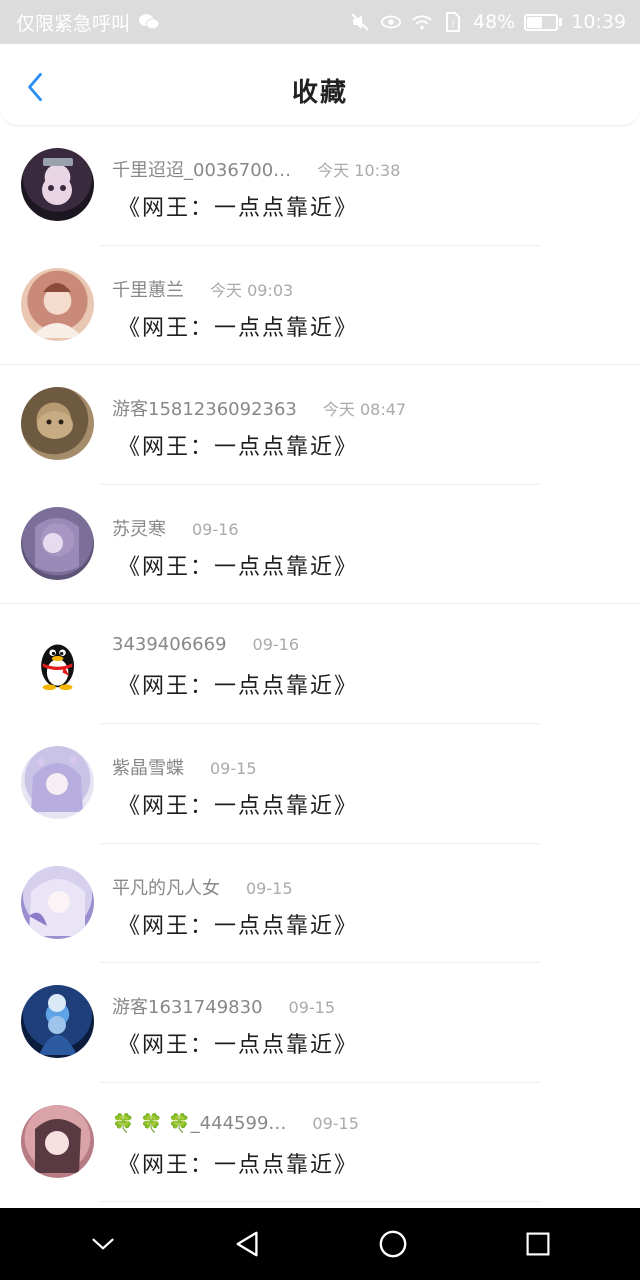  I want to click on list-item: 平凡的凡人女 09-15 《网王：一点点靠近》, so click(320, 904).